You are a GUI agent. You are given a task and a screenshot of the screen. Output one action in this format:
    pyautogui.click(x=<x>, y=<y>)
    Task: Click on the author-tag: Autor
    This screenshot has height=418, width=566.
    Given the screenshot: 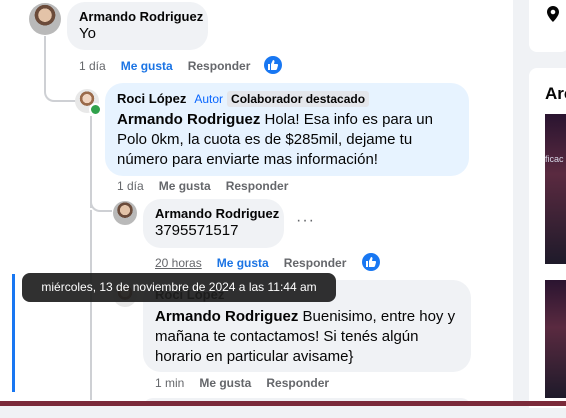 What is the action you would take?
    pyautogui.click(x=209, y=99)
    